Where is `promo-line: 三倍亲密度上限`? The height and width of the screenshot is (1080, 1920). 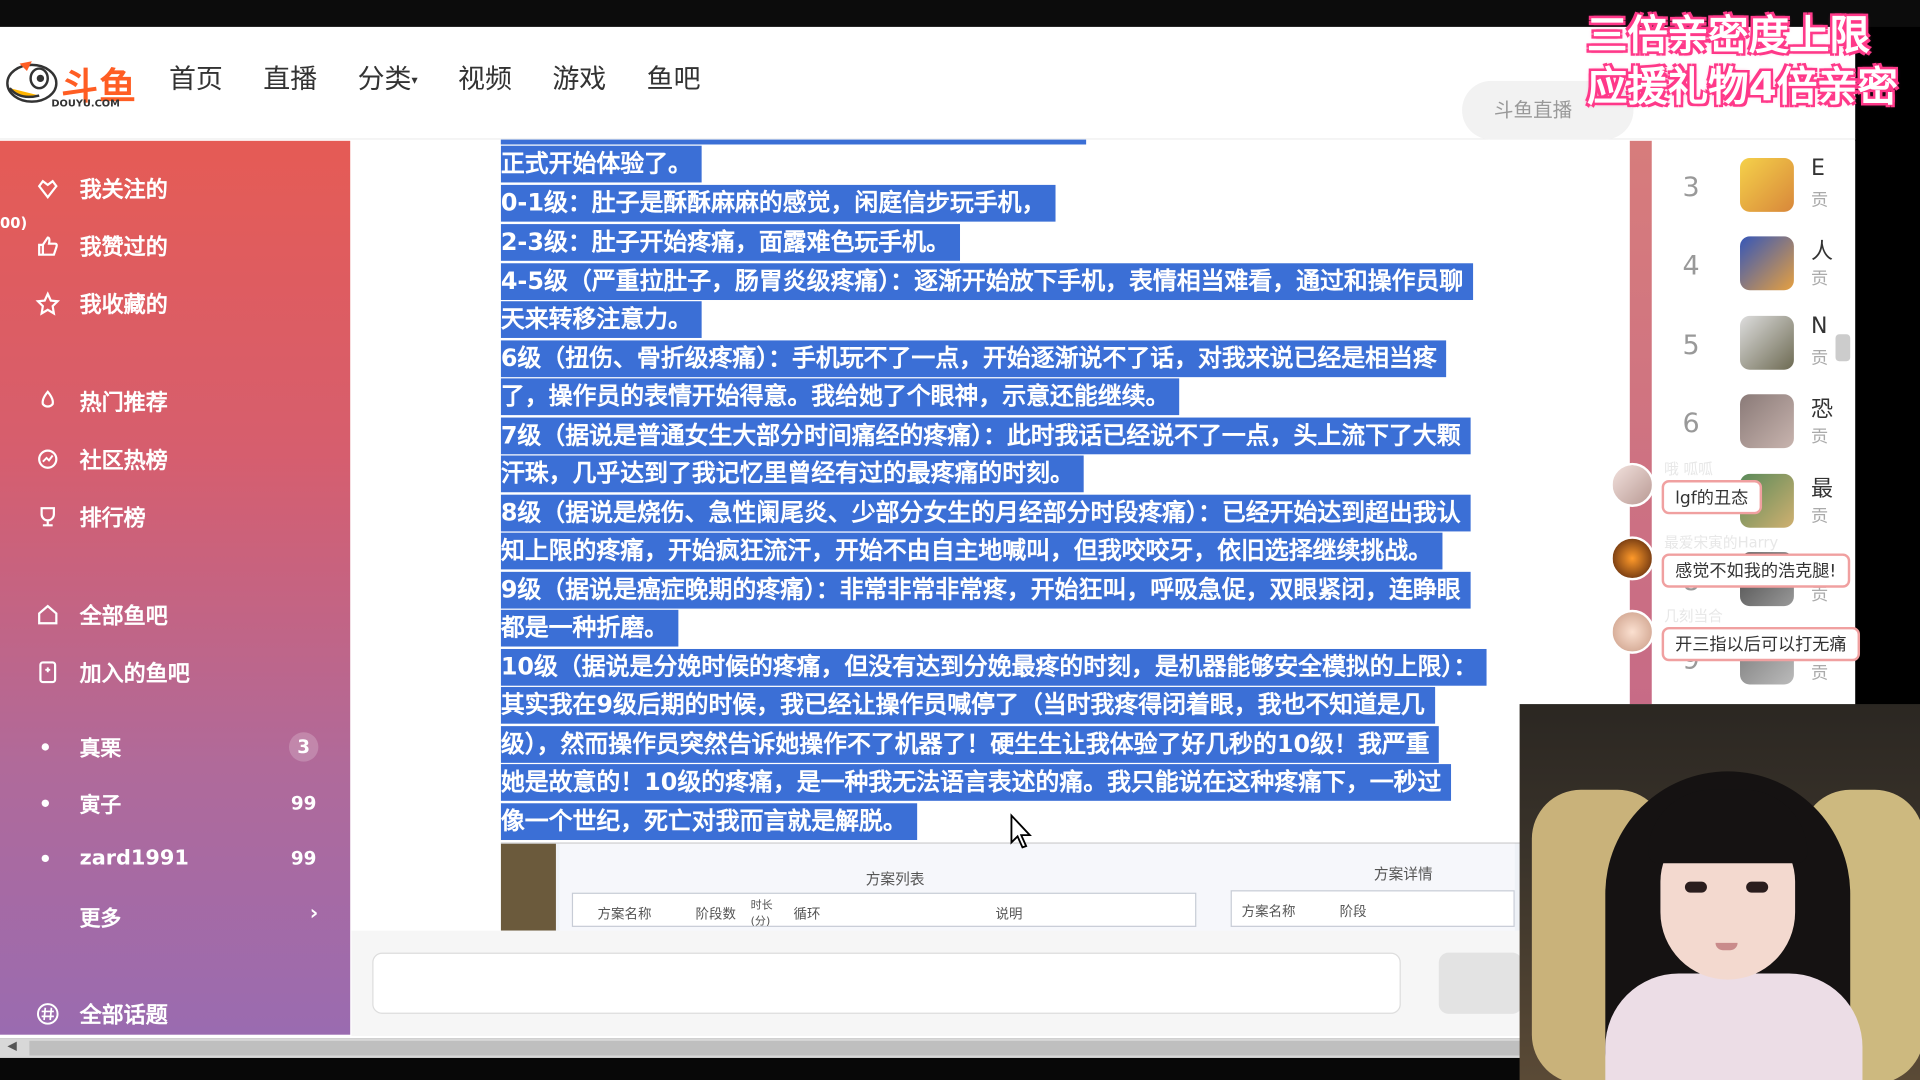
promo-line: 三倍亲密度上限 is located at coordinates (1728, 35).